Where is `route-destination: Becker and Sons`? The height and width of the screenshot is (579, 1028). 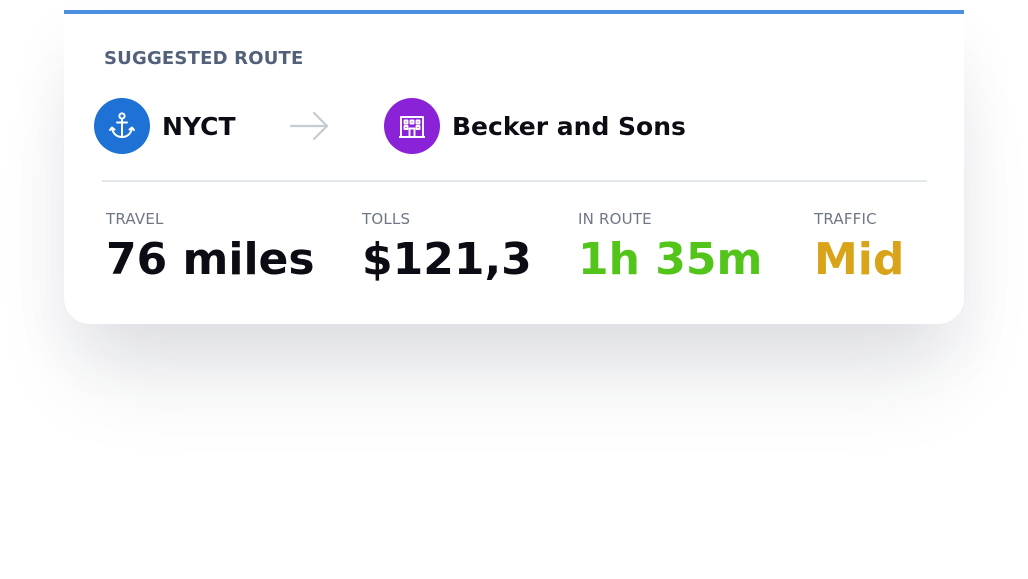
route-destination: Becker and Sons is located at coordinates (535, 126).